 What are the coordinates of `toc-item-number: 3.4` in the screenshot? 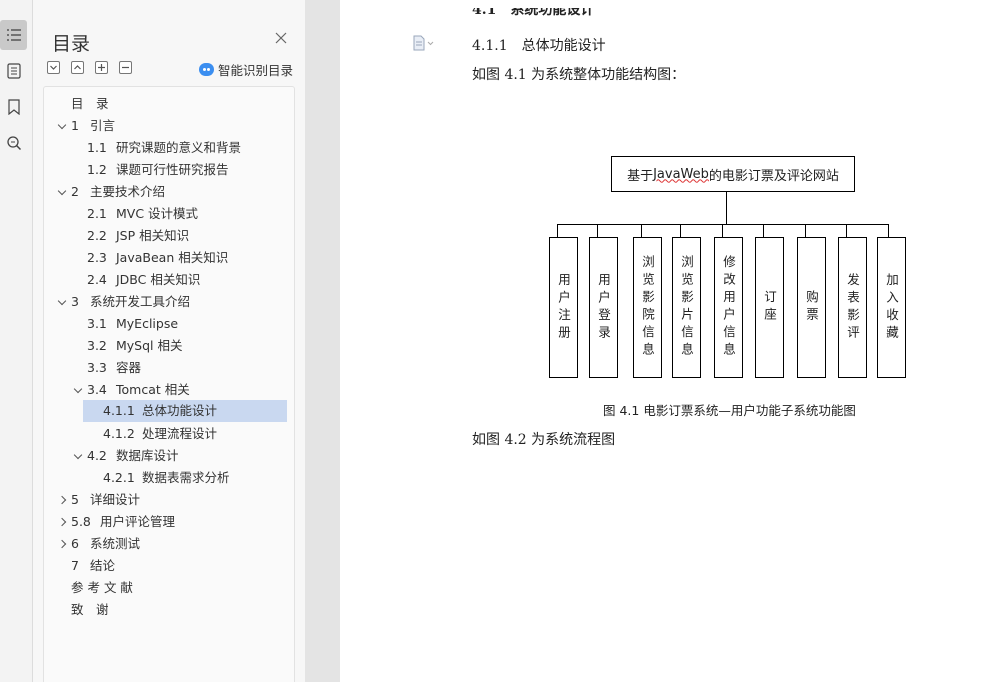 It's located at (97, 389).